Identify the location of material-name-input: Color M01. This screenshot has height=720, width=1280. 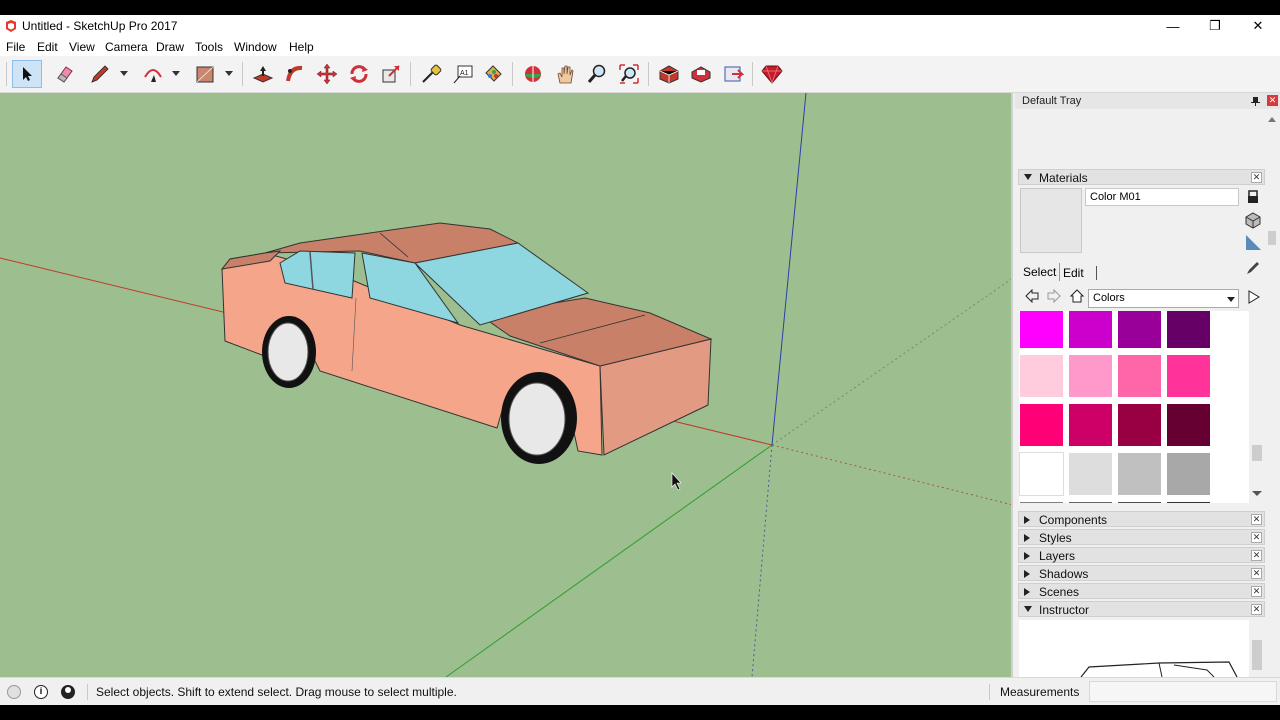
(1162, 197).